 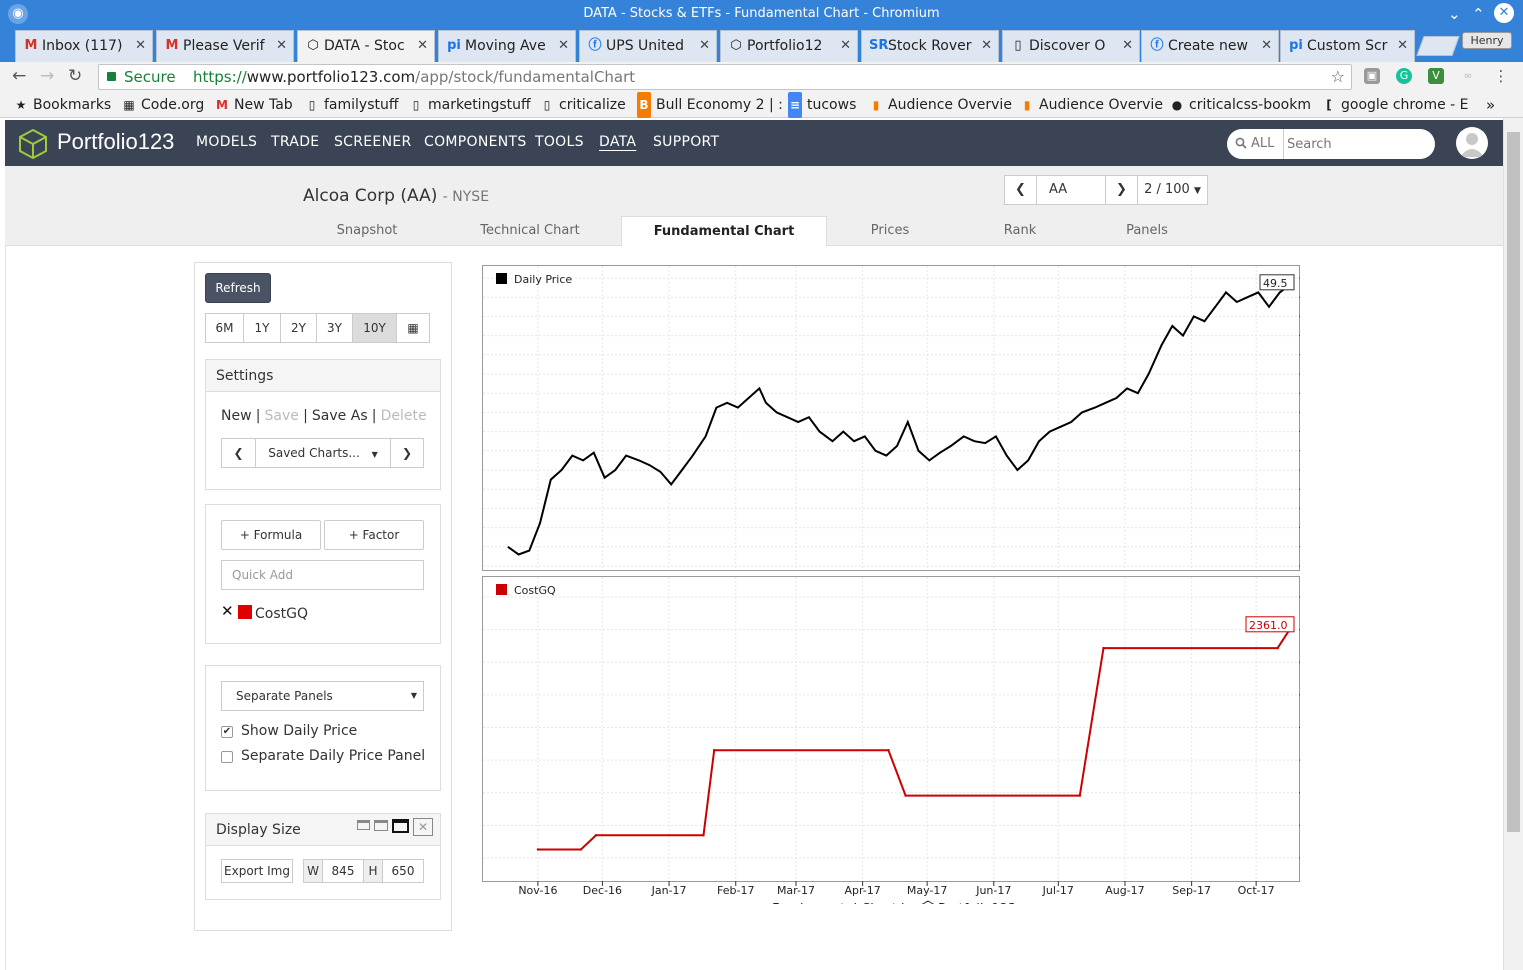 I want to click on size-small-icon, so click(x=363, y=825).